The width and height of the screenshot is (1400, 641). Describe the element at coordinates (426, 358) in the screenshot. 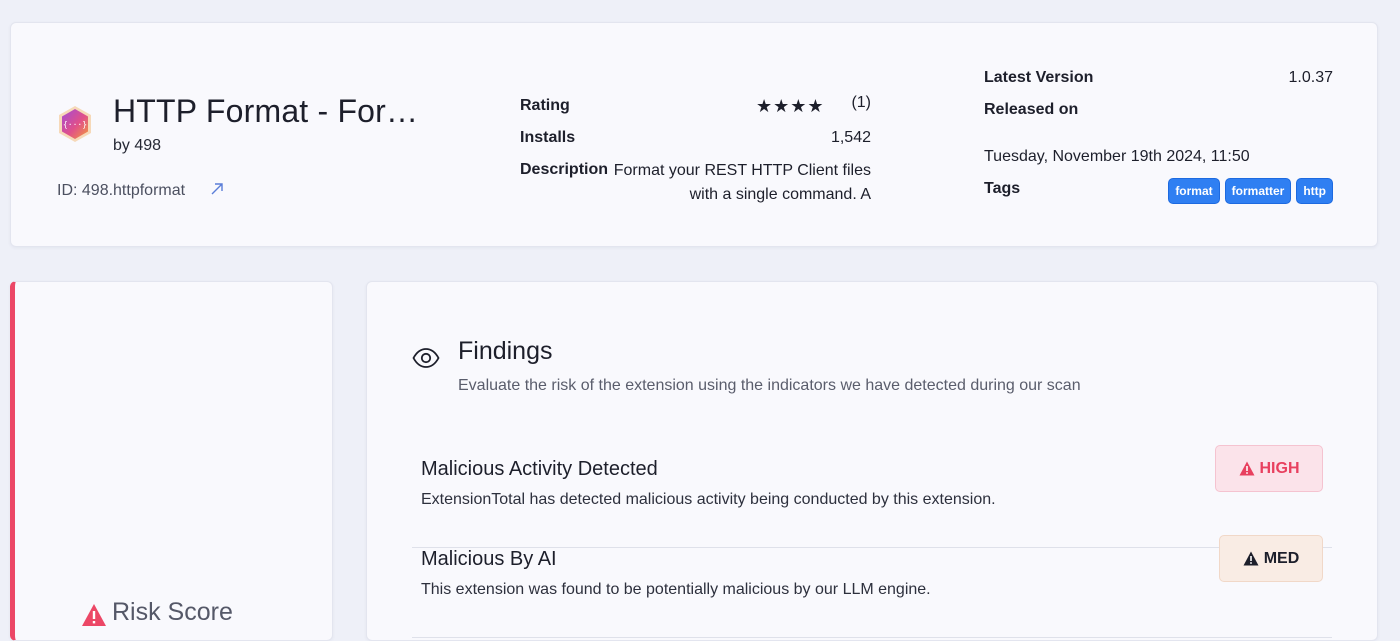

I see `eye-icon` at that location.